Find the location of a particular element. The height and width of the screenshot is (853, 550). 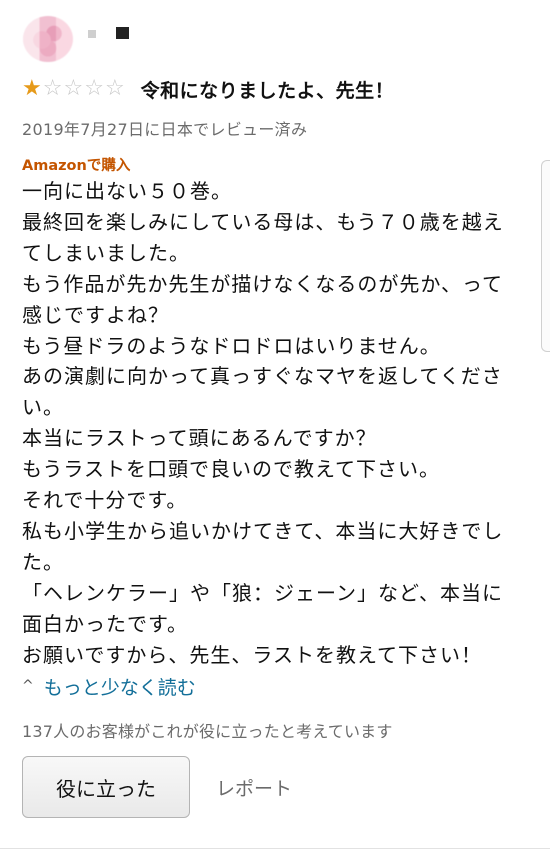

review-body-line: あの演劇に向かって真っすぐなマヤを返してくださ is located at coordinates (262, 376).